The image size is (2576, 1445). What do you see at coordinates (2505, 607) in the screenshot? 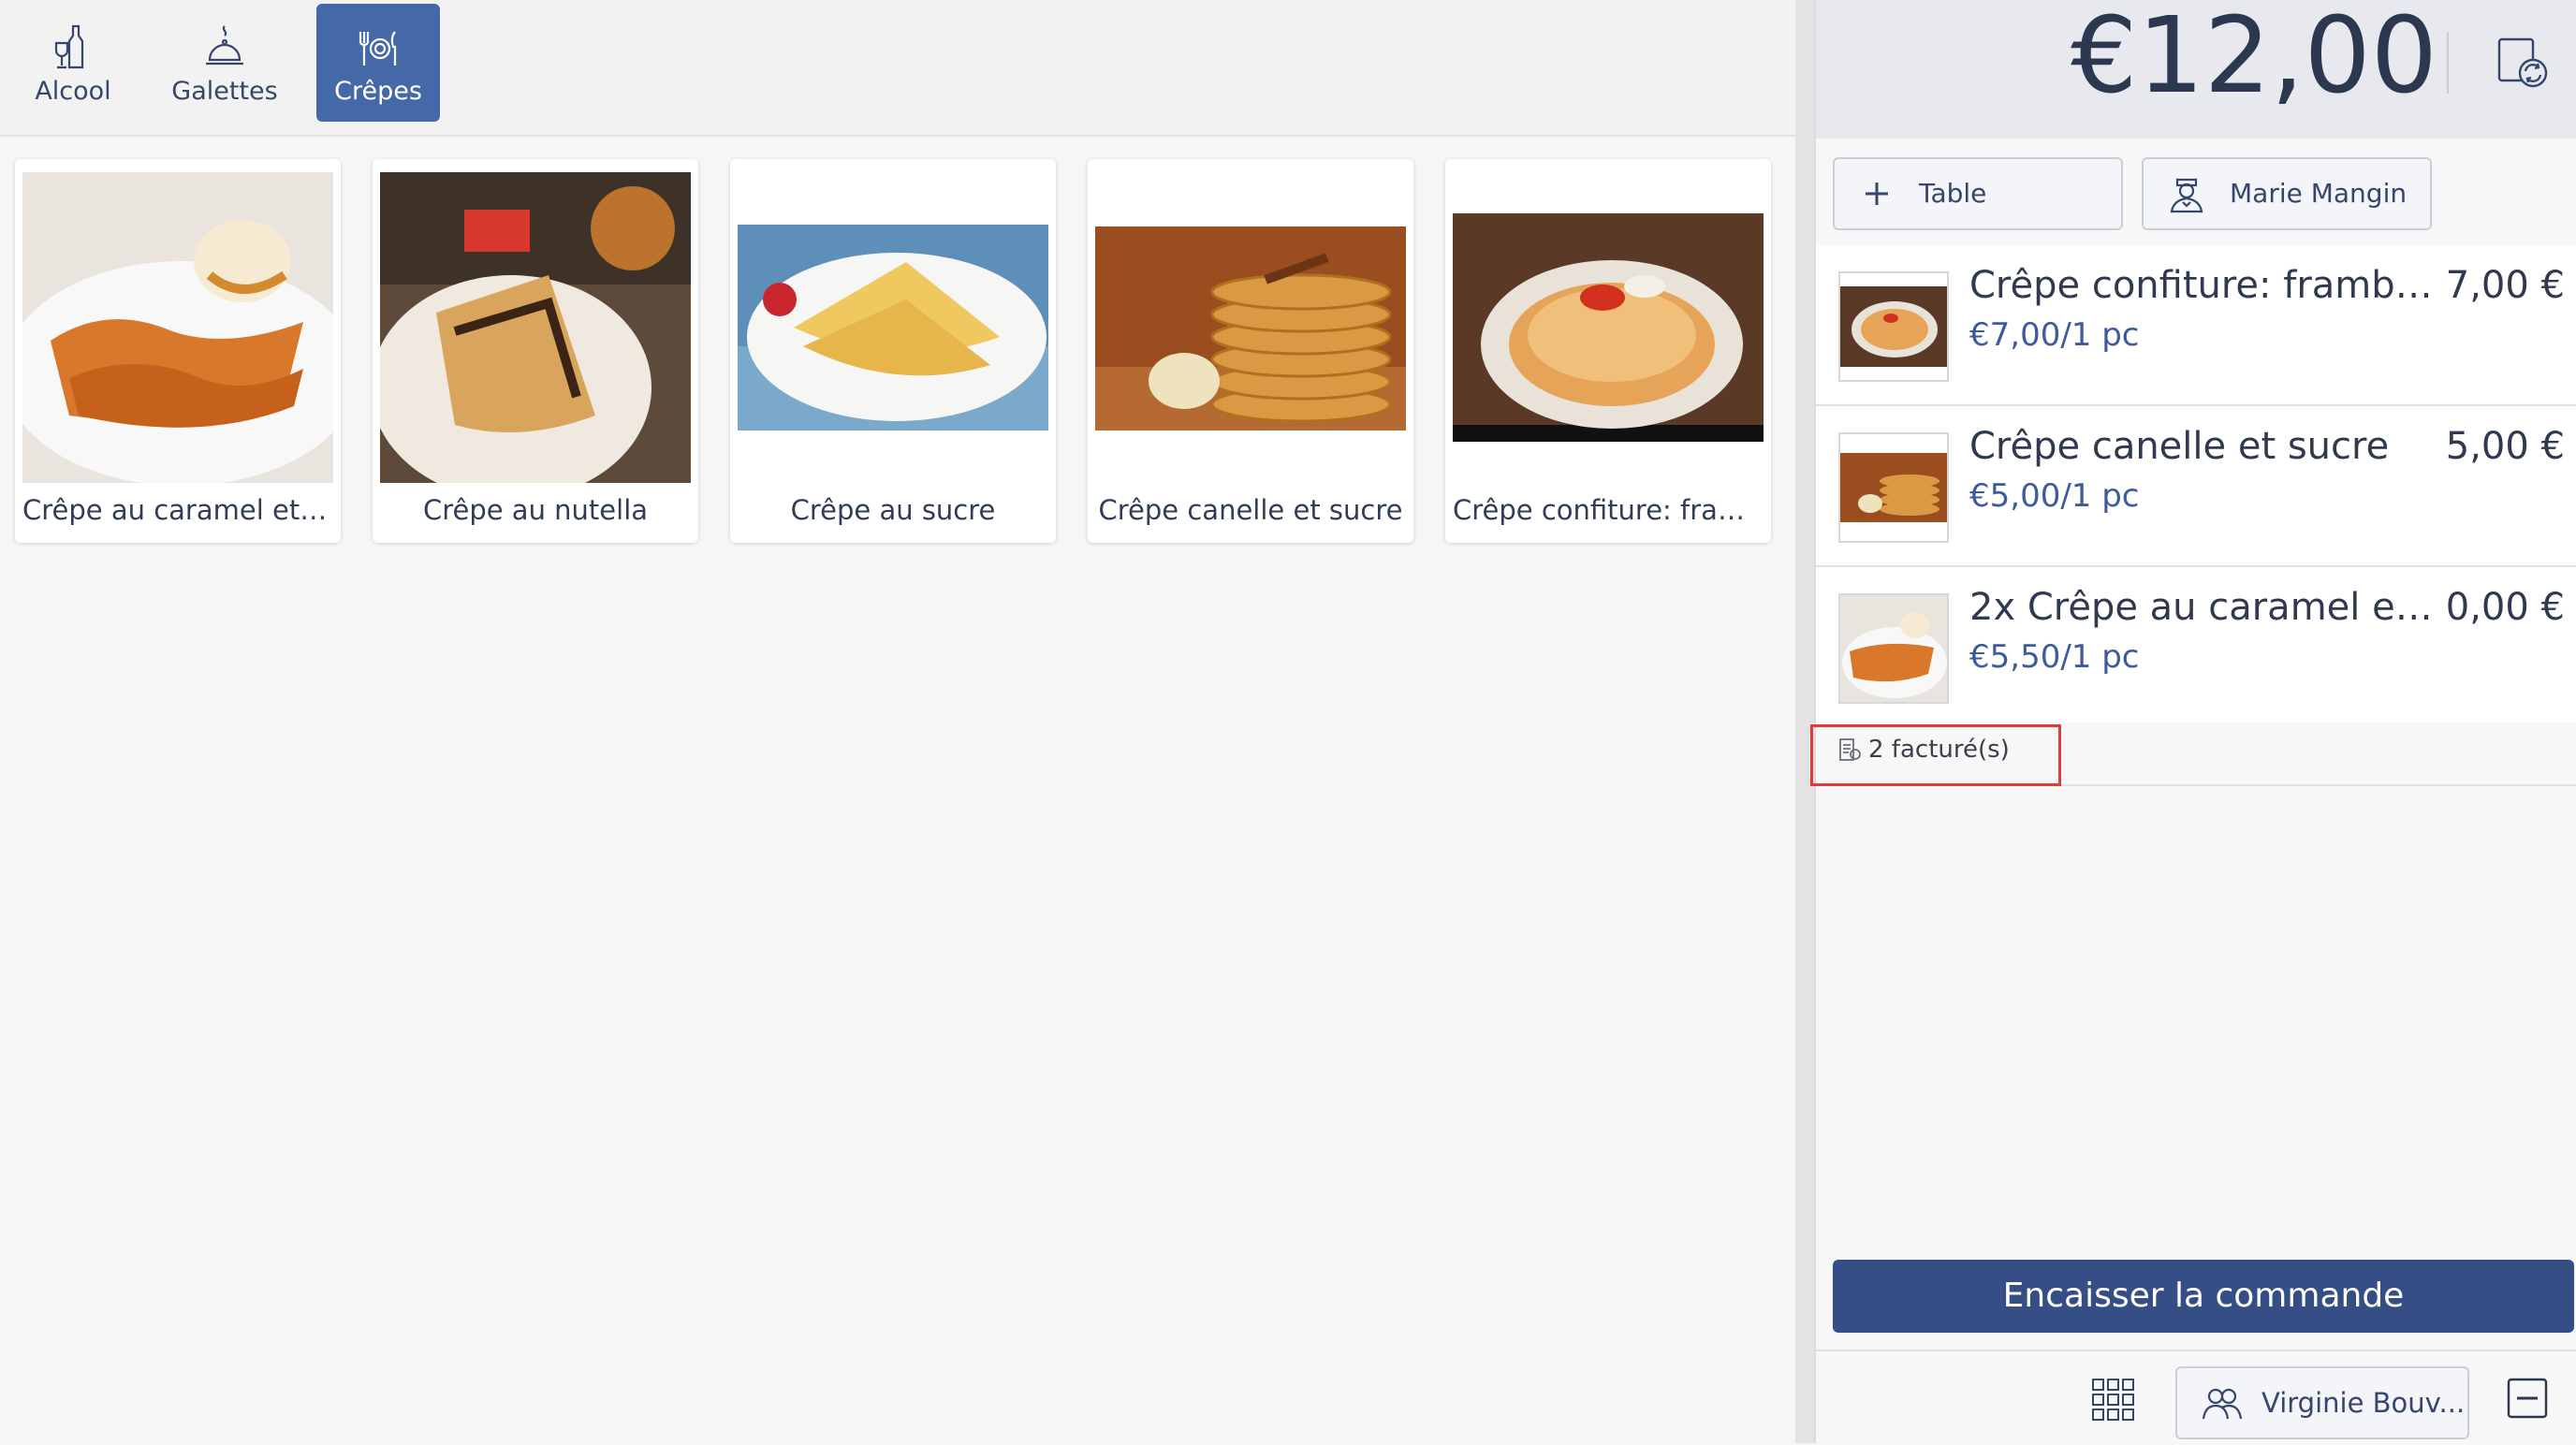
I see `order-item-price: 0,00 €` at bounding box center [2505, 607].